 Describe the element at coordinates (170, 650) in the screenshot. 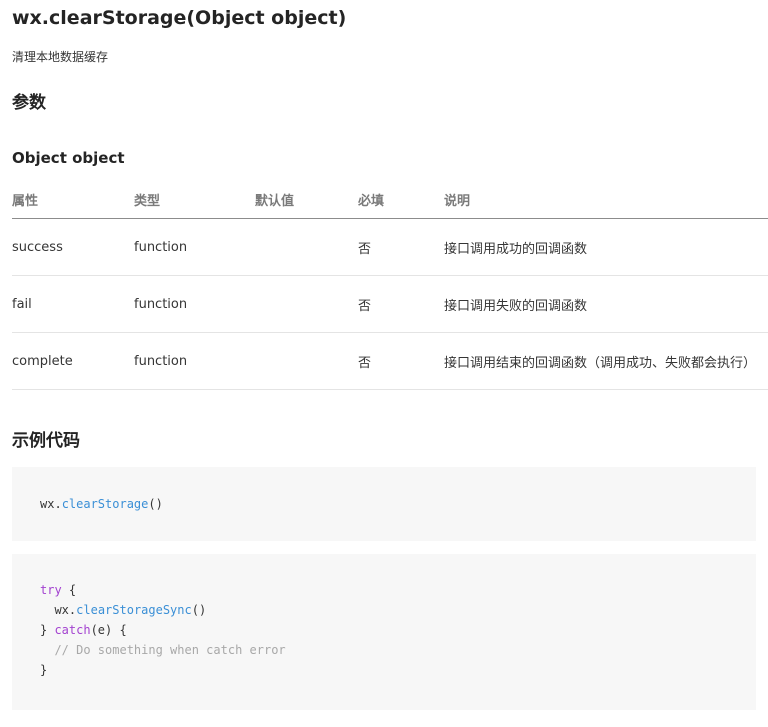

I see `code-comment: // Do something when catch error` at that location.